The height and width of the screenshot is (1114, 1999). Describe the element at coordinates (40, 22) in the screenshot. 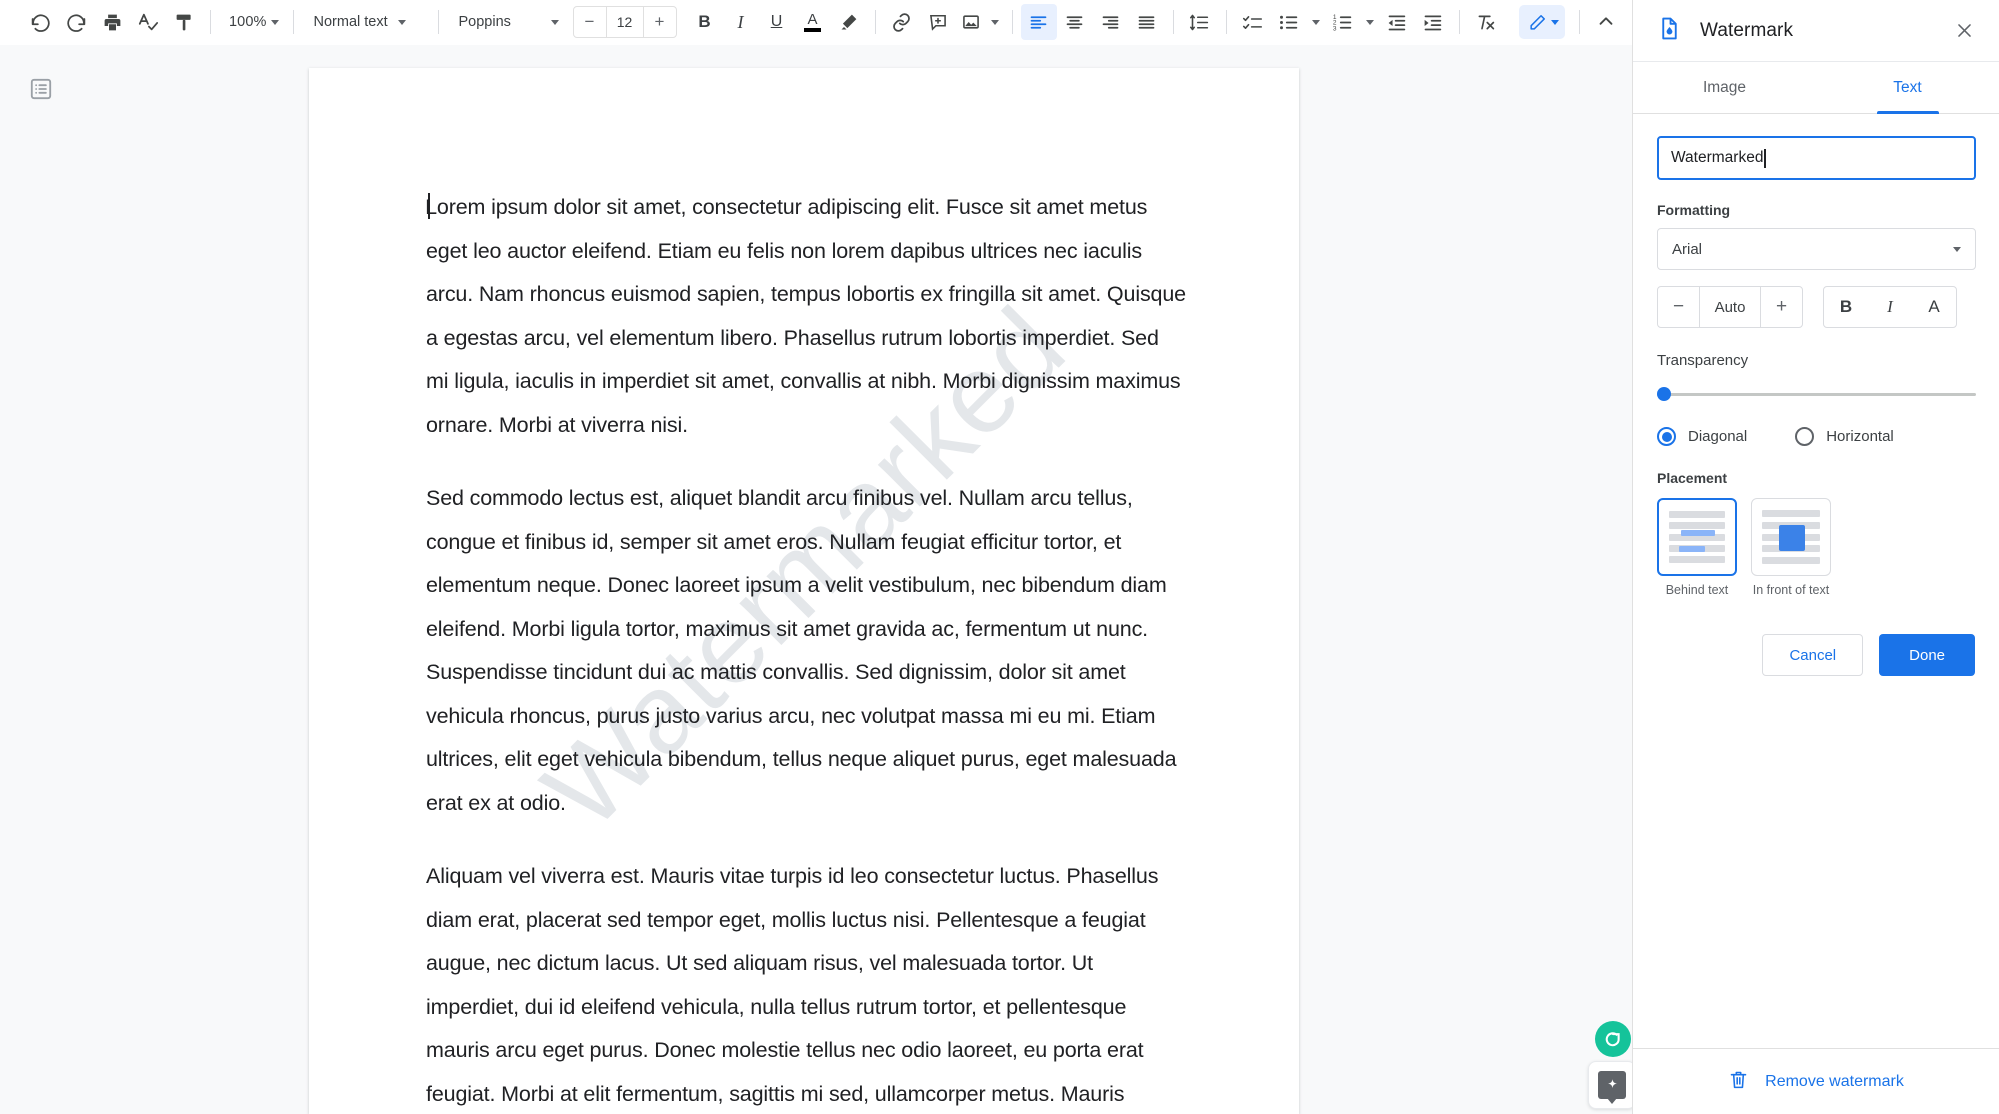

I see `undo-icon` at that location.